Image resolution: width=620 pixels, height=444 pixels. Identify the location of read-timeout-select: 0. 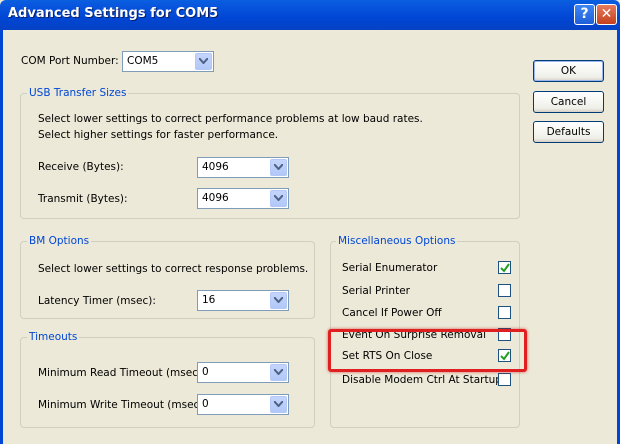
(243, 372).